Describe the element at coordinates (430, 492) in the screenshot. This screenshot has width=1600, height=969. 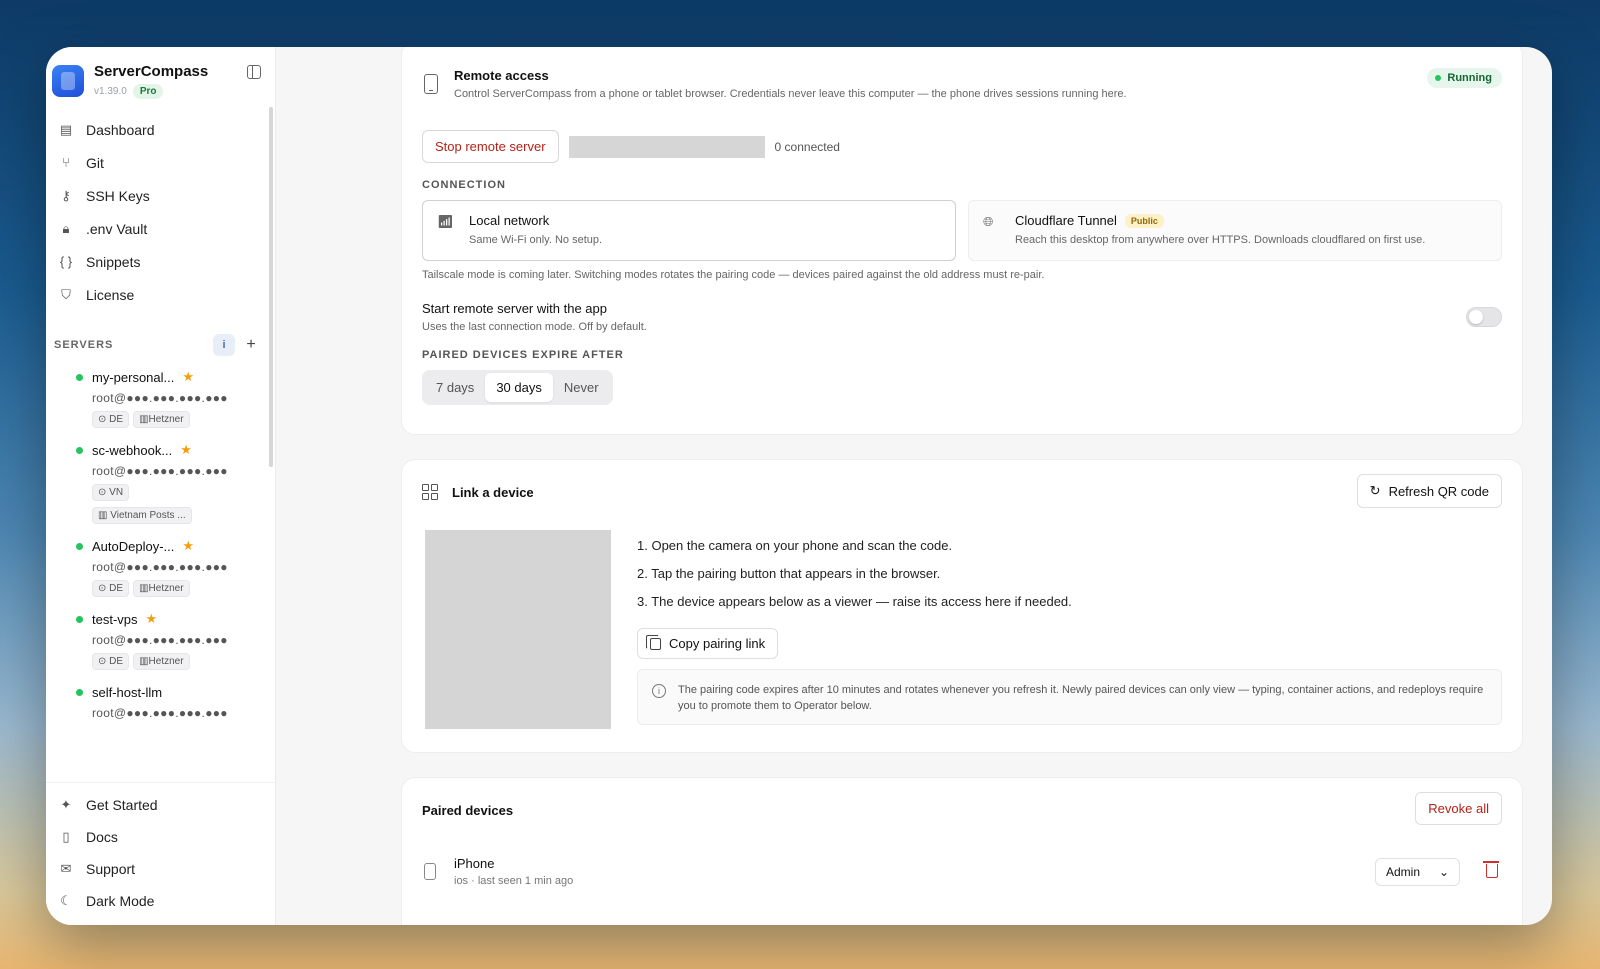
I see `qr-code-icon` at that location.